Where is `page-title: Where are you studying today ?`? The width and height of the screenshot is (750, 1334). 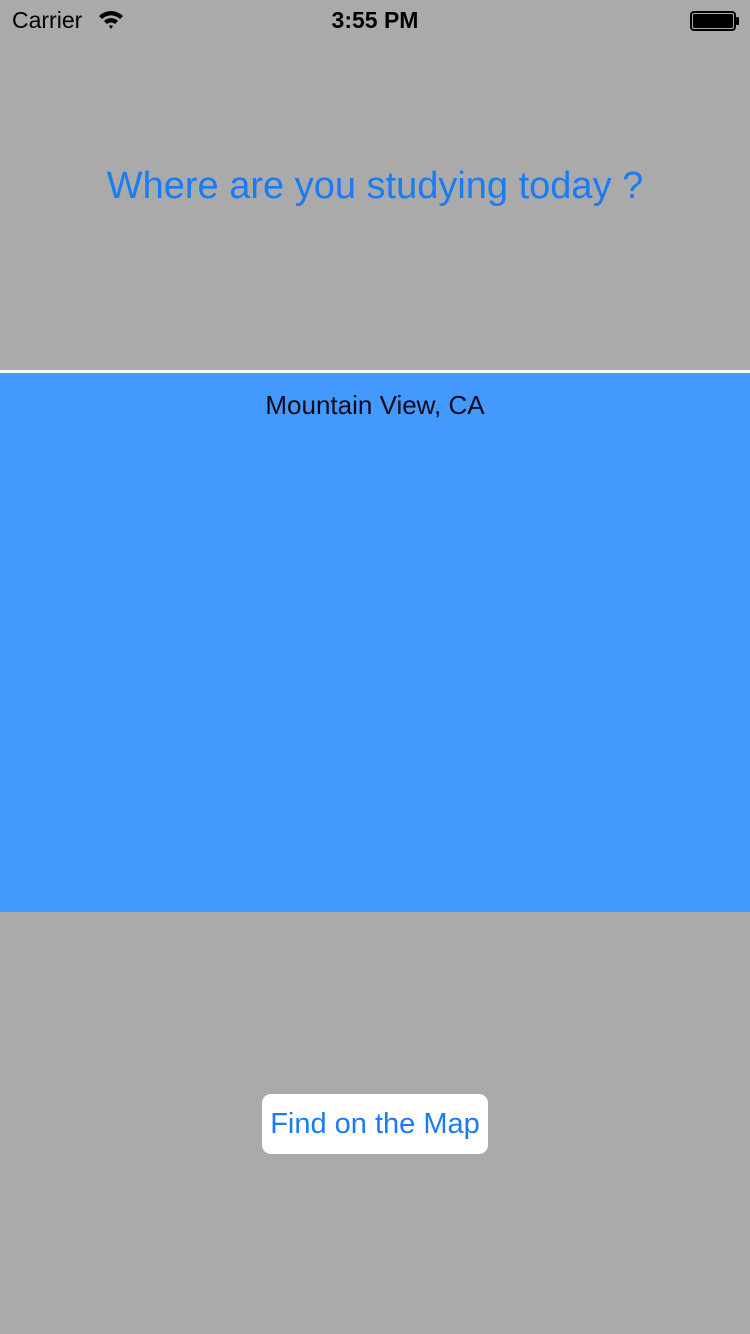
page-title: Where are you studying today ? is located at coordinates (375, 186).